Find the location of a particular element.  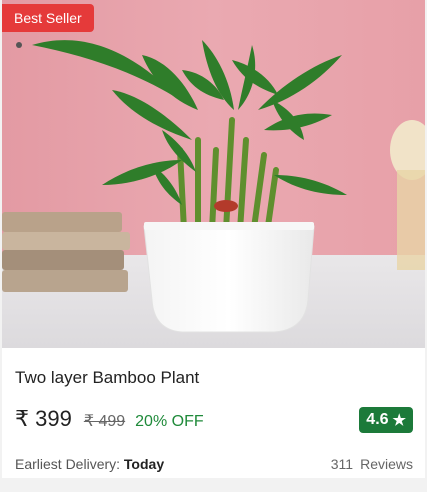

delivery-value: Today is located at coordinates (144, 464).